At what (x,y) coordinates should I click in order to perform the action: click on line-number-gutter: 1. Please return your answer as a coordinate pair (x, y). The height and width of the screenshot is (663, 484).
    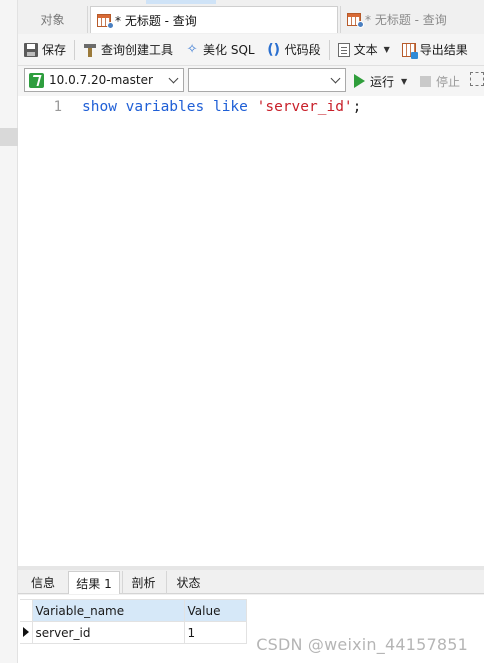
    Looking at the image, I should click on (41, 331).